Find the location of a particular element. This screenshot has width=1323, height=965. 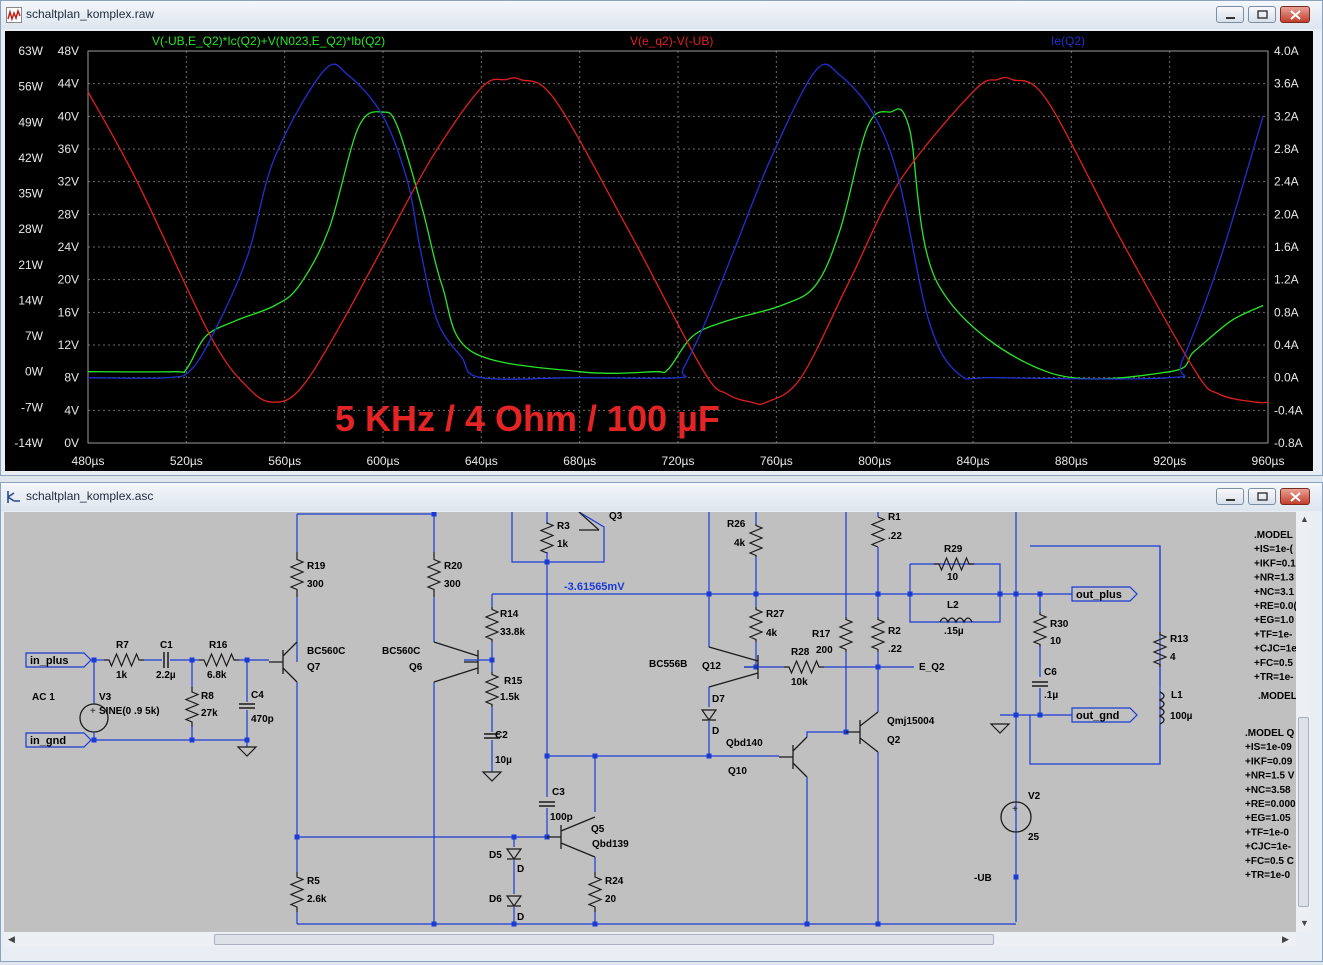

q7-model: BC560C is located at coordinates (326, 651).